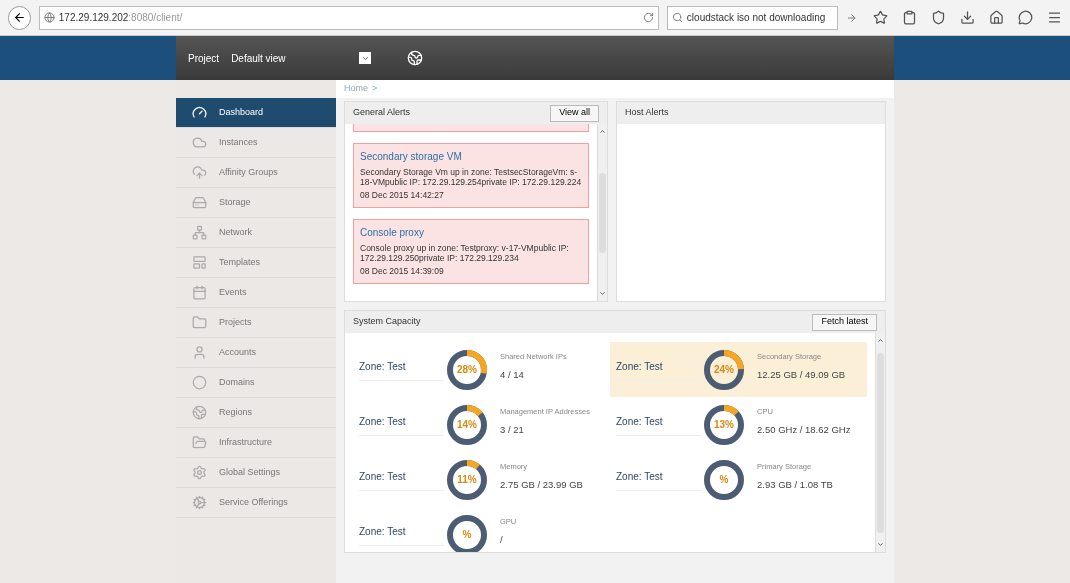 Image resolution: width=1070 pixels, height=583 pixels. Describe the element at coordinates (844, 322) in the screenshot. I see `fetch-latest-button: Fetch latest` at that location.